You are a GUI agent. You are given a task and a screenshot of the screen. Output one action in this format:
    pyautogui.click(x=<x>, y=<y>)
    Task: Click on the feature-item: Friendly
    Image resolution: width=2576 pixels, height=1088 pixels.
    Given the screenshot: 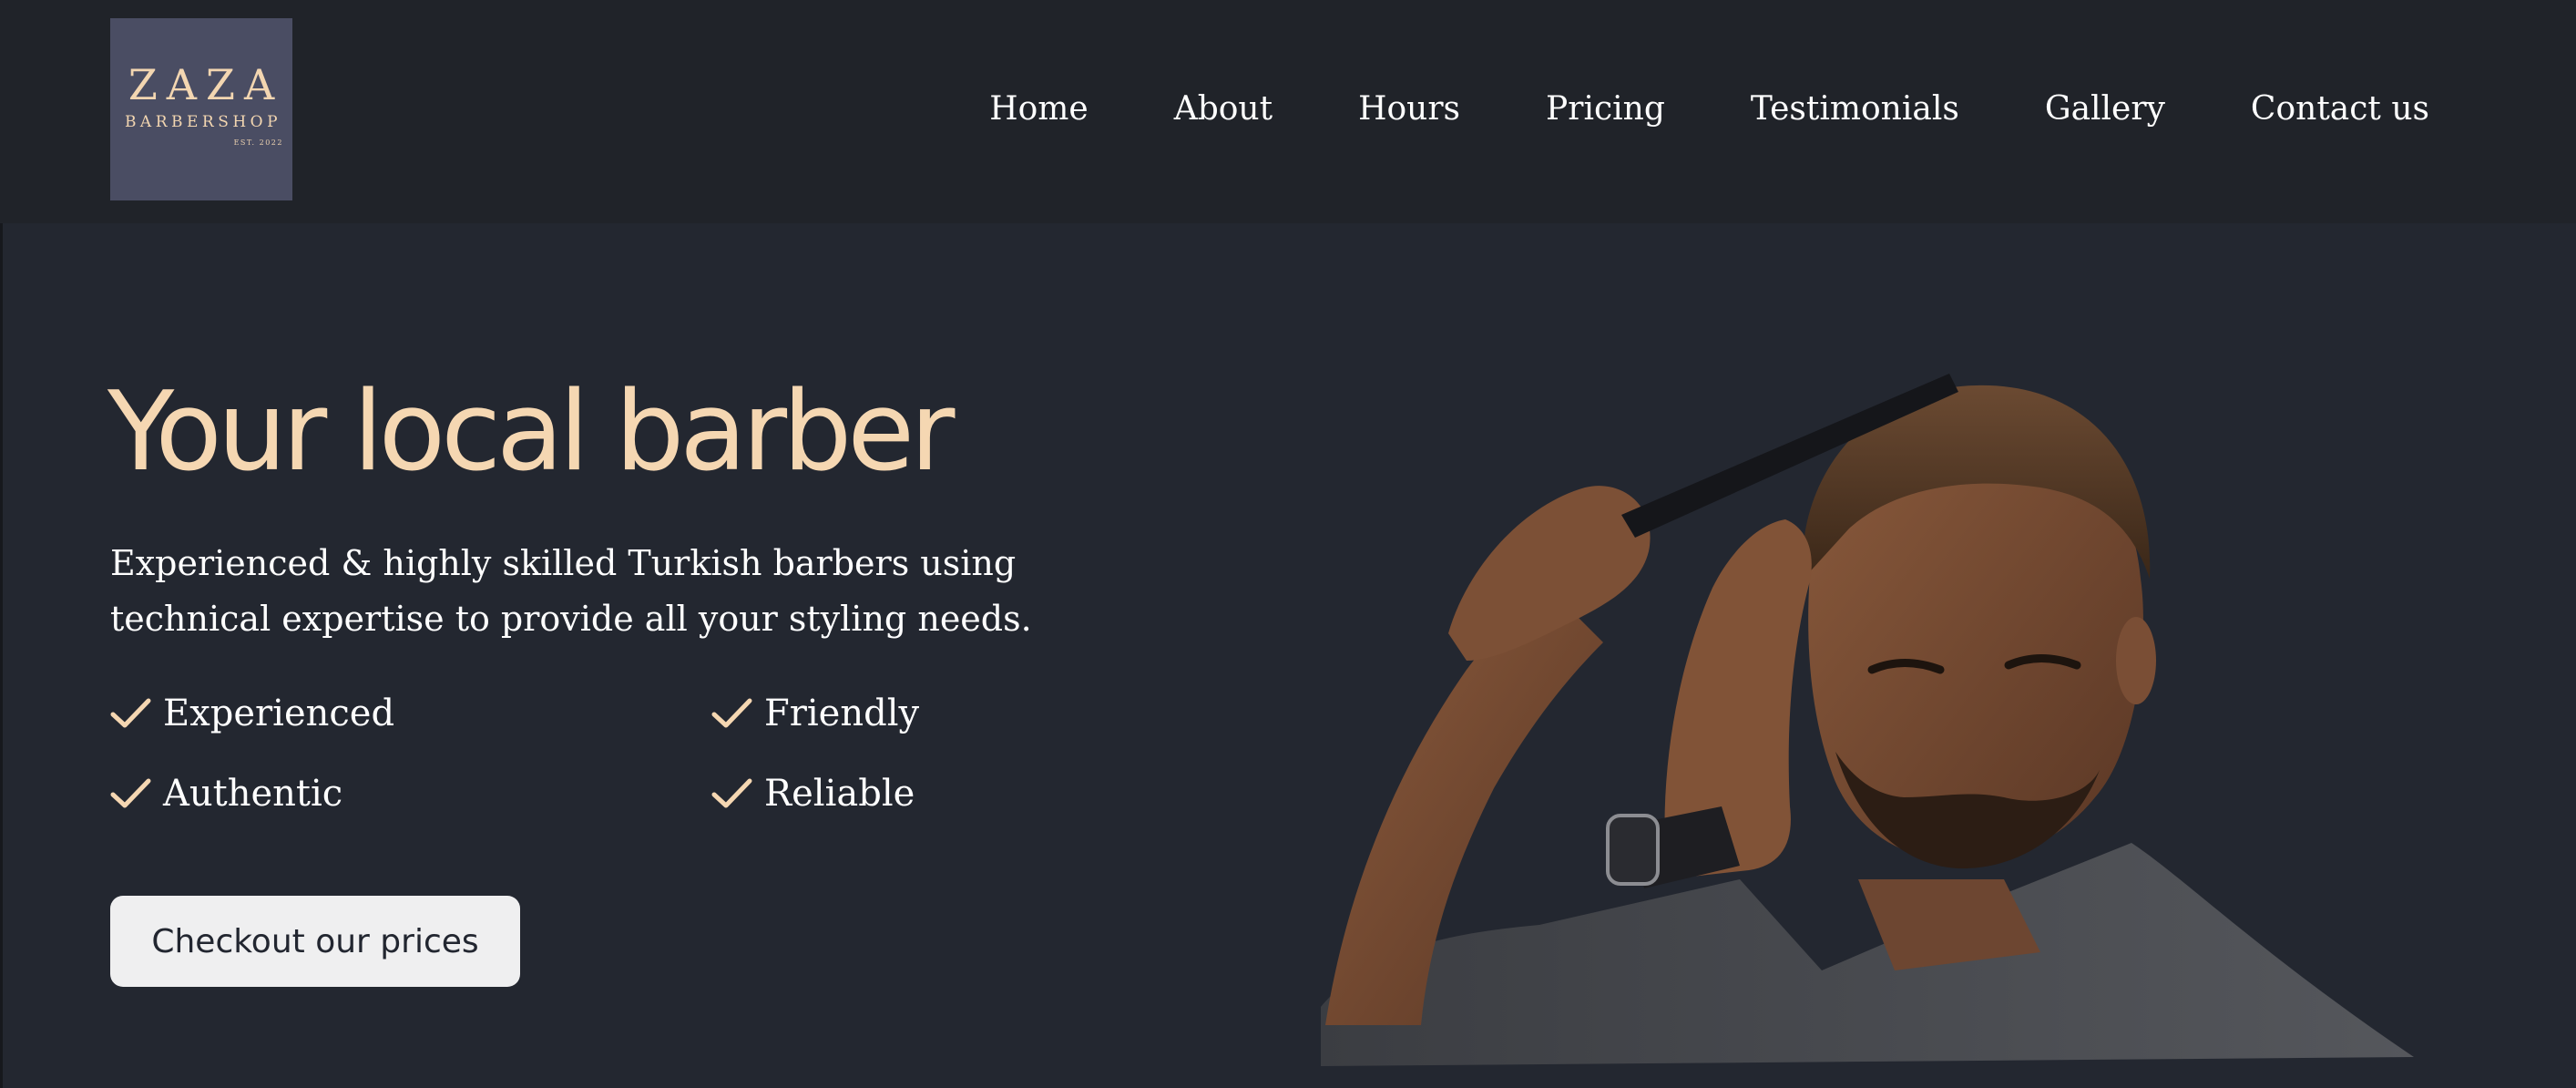 What is the action you would take?
    pyautogui.click(x=815, y=713)
    